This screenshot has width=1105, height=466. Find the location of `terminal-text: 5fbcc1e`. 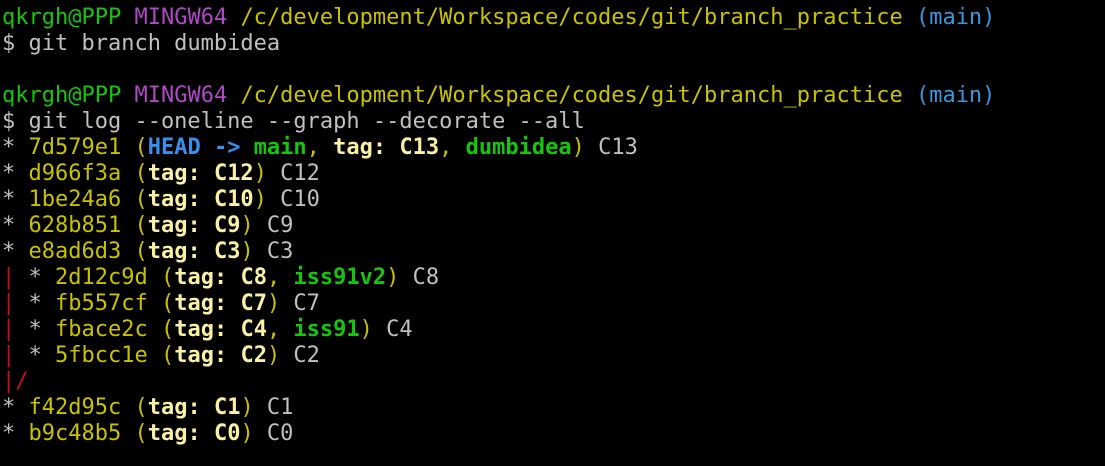

terminal-text: 5fbcc1e is located at coordinates (101, 355).